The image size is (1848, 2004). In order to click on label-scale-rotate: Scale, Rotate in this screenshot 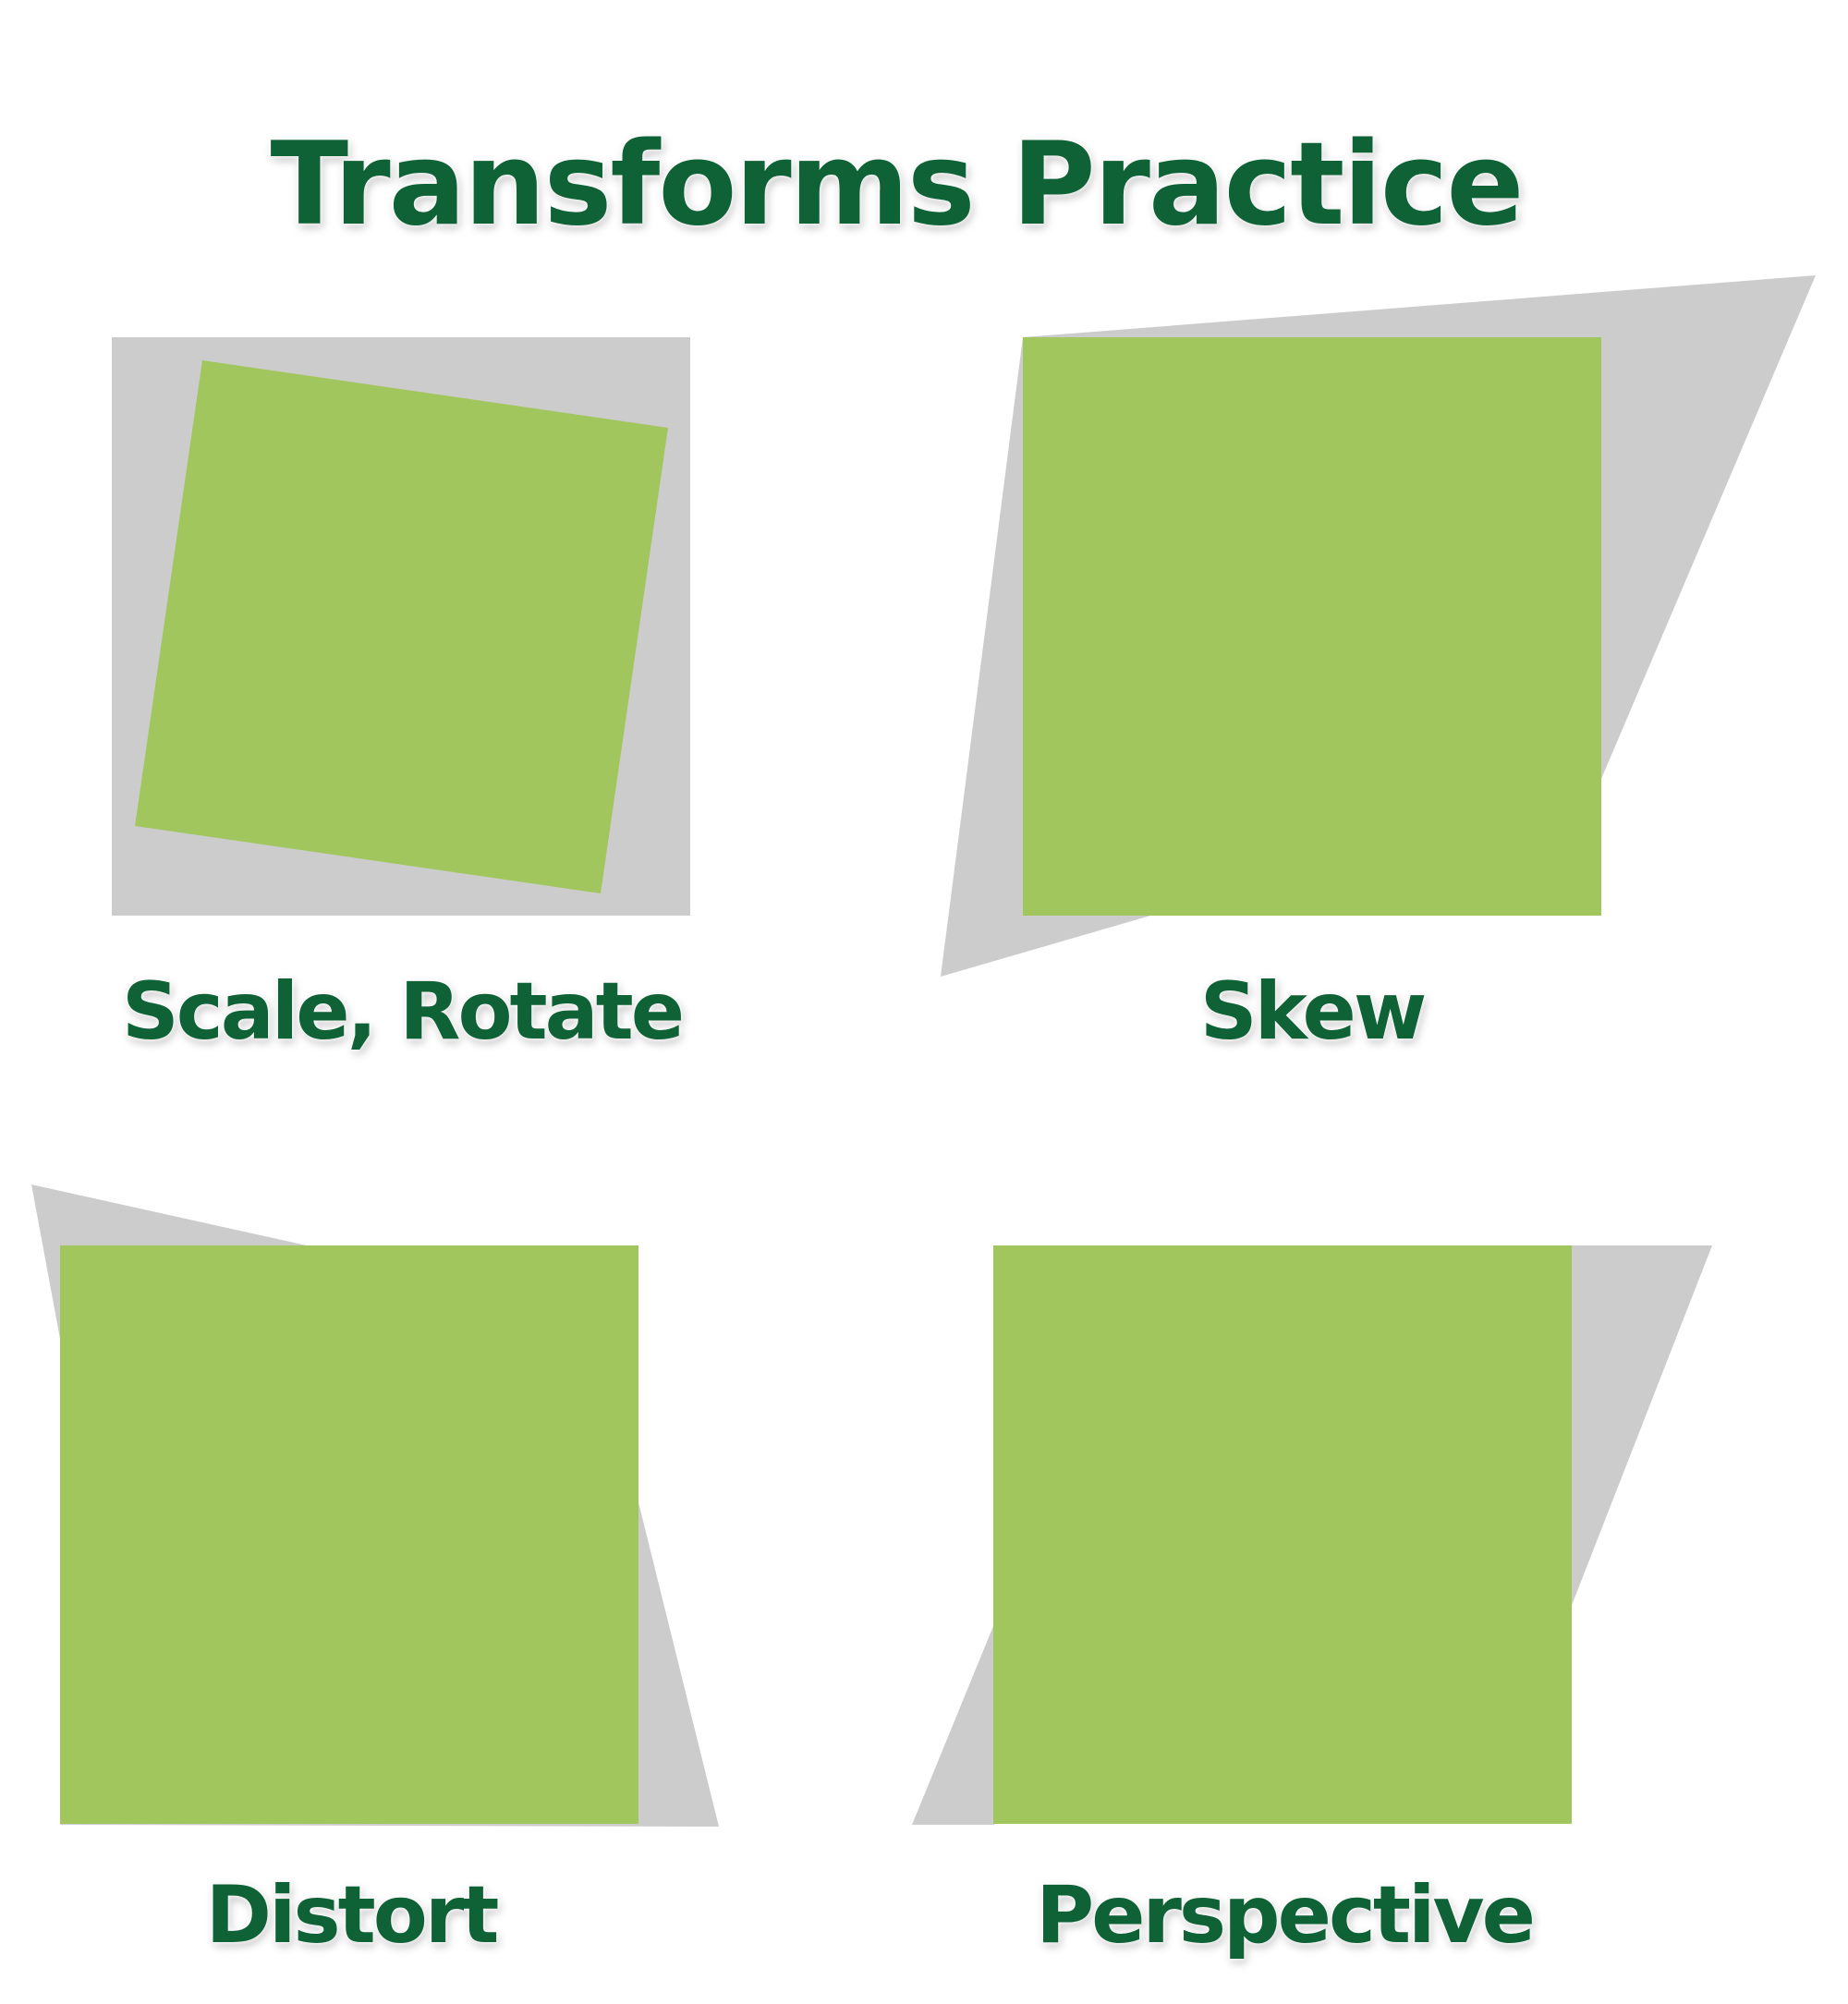, I will do `click(403, 1012)`.